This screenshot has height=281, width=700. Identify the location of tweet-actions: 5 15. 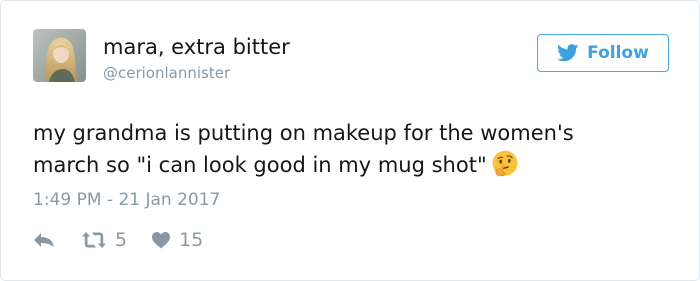
(118, 240).